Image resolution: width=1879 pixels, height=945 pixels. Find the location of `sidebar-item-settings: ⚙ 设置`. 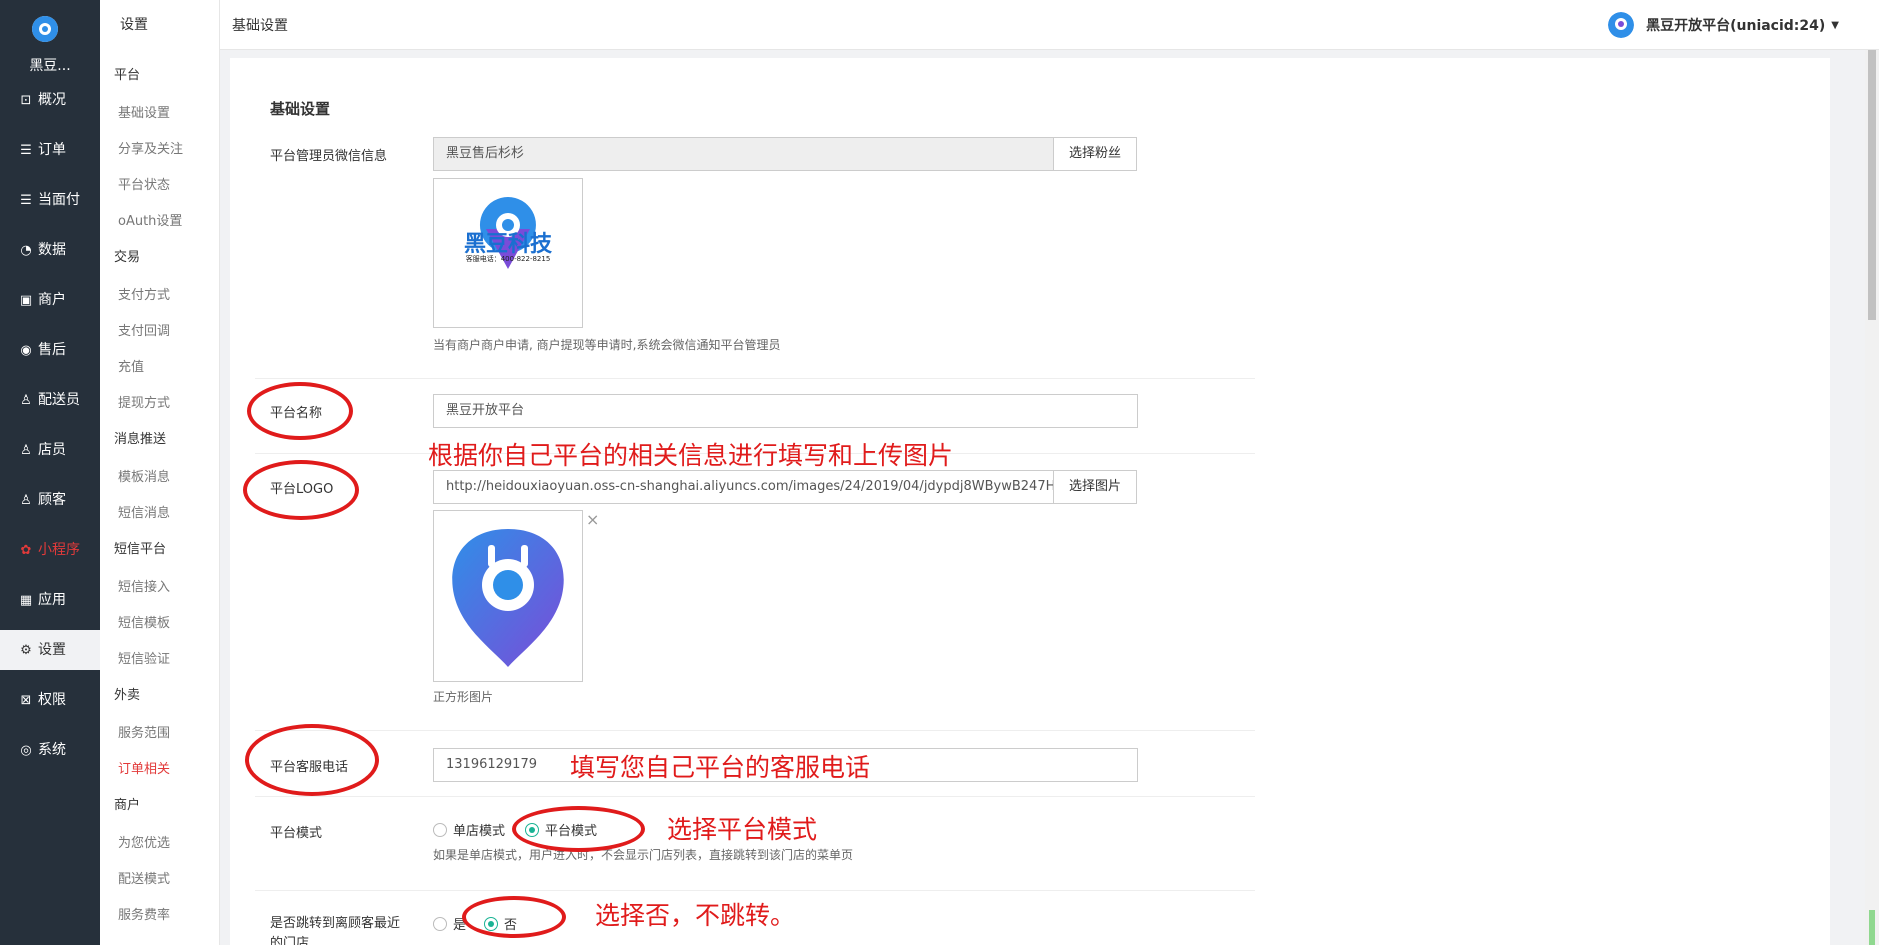

sidebar-item-settings: ⚙ 设置 is located at coordinates (50, 650).